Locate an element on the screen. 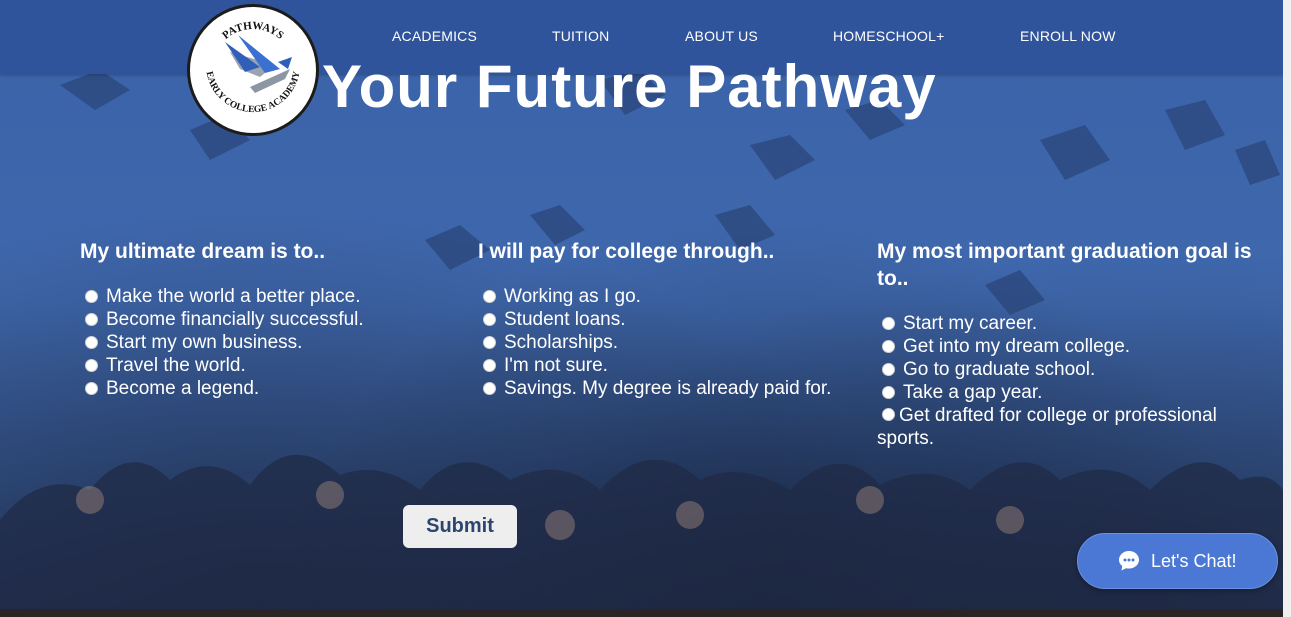 The image size is (1291, 617). option-label: Make the world a better place. is located at coordinates (233, 296).